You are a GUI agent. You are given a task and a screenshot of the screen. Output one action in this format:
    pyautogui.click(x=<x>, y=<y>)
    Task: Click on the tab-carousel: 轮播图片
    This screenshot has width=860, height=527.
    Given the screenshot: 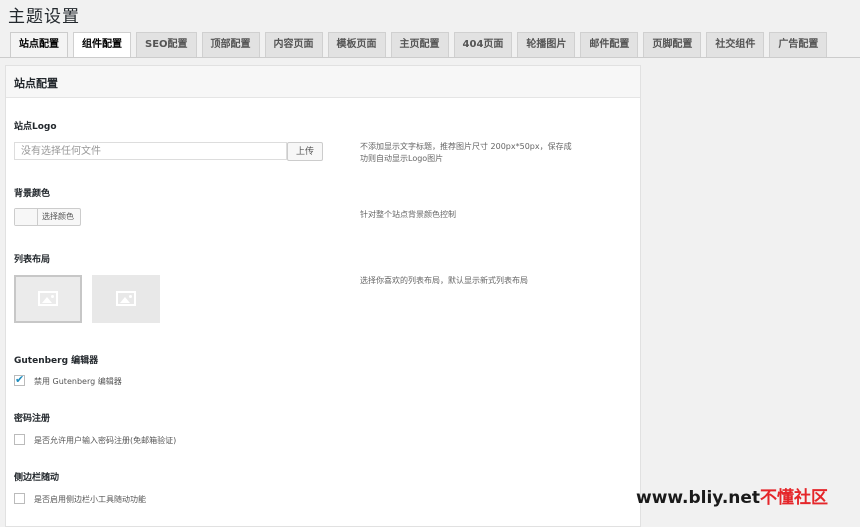 What is the action you would take?
    pyautogui.click(x=546, y=44)
    